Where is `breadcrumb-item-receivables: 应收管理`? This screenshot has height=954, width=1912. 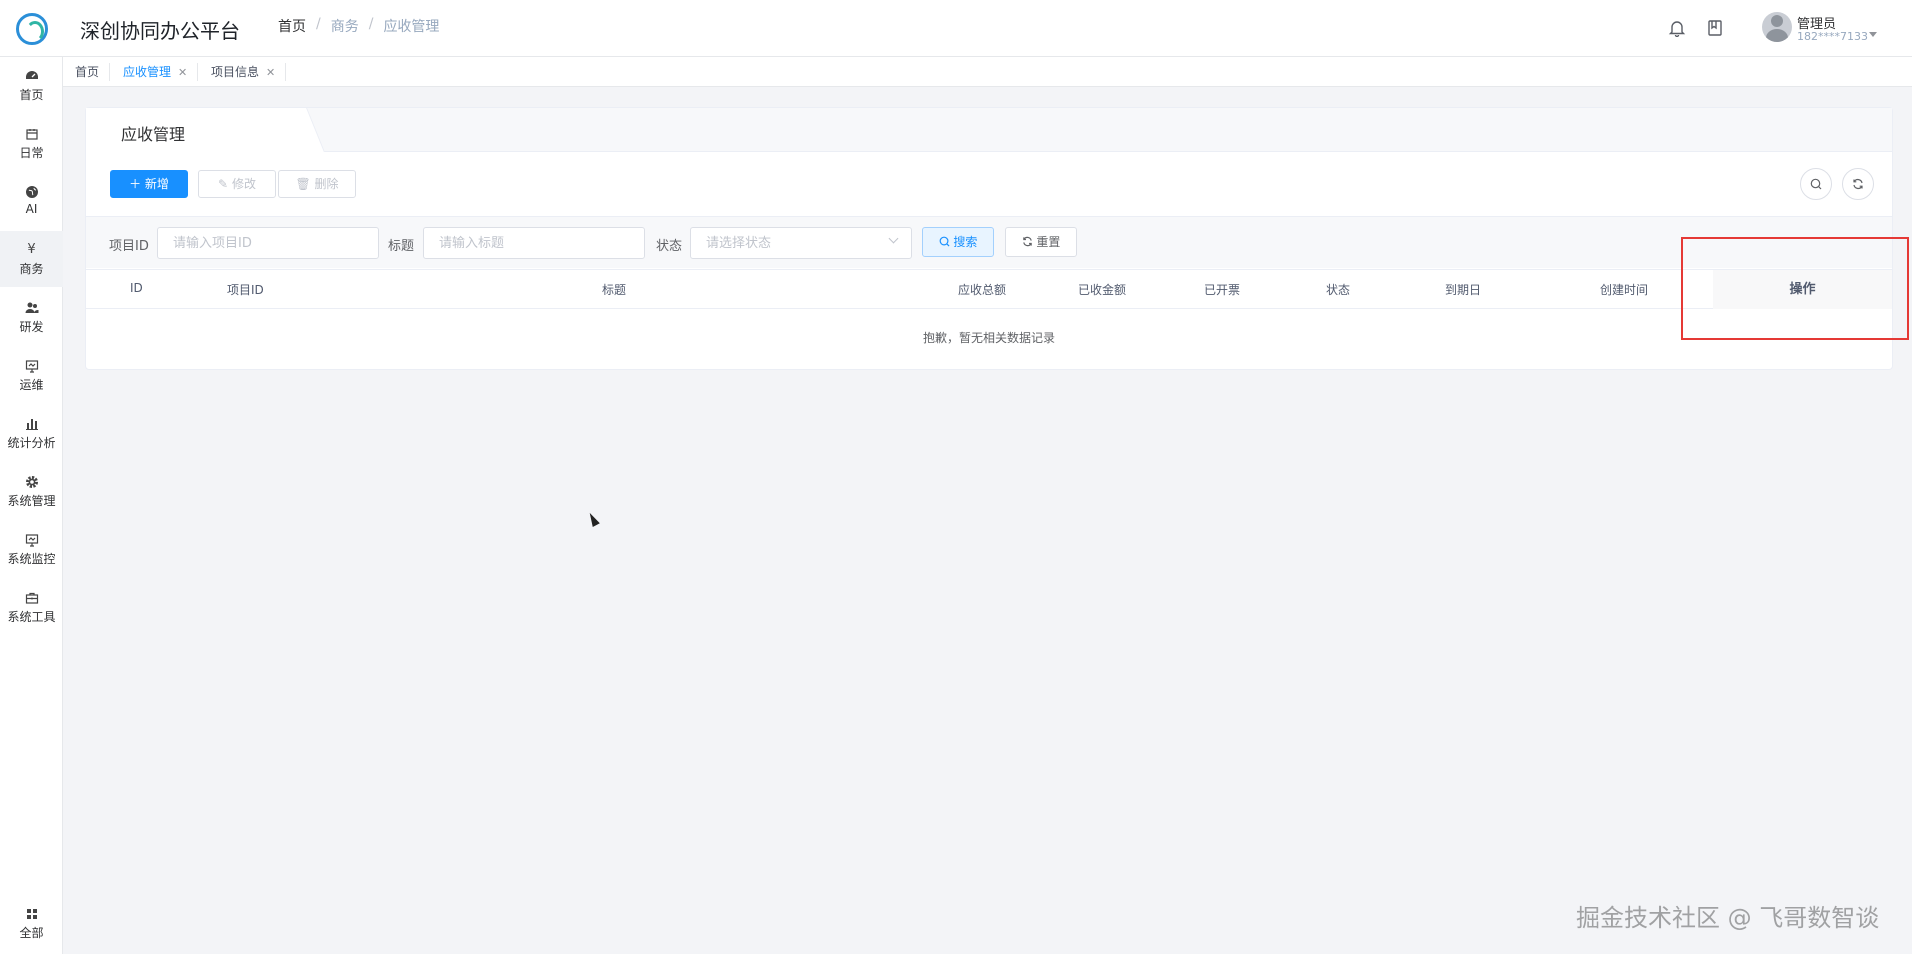 breadcrumb-item-receivables: 应收管理 is located at coordinates (411, 27).